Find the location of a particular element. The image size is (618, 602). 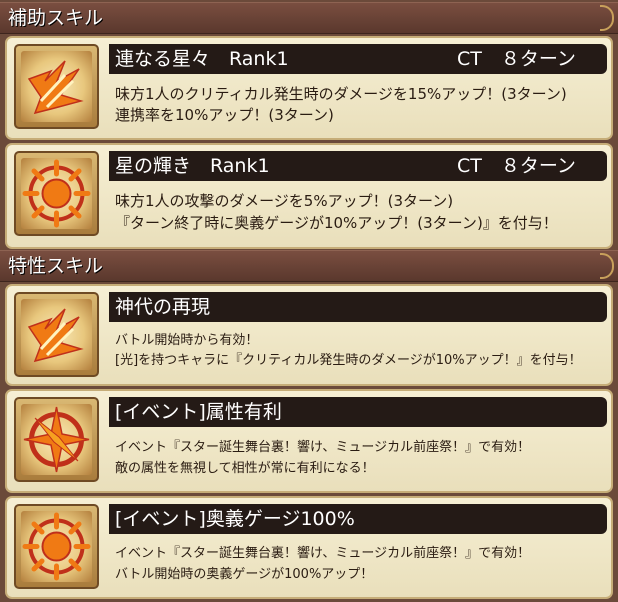

skill-name: 連なる星々 Rank1 is located at coordinates (202, 59).